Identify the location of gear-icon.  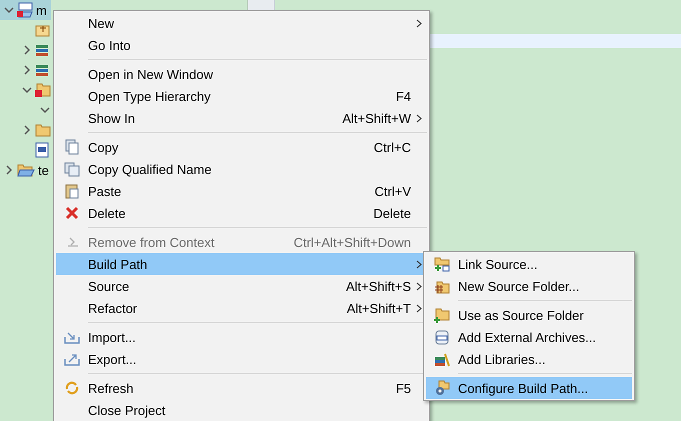
(442, 388).